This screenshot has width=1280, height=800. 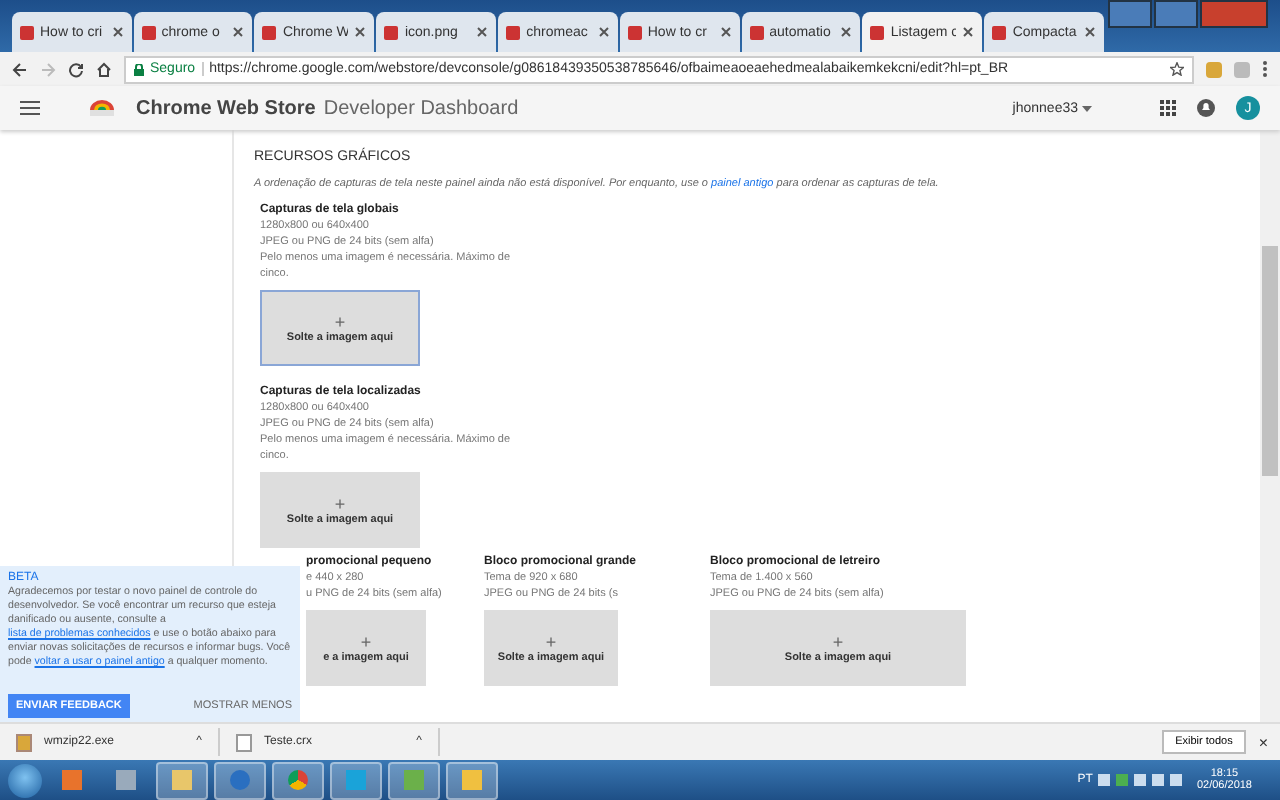 I want to click on star-icon, so click(x=1177, y=69).